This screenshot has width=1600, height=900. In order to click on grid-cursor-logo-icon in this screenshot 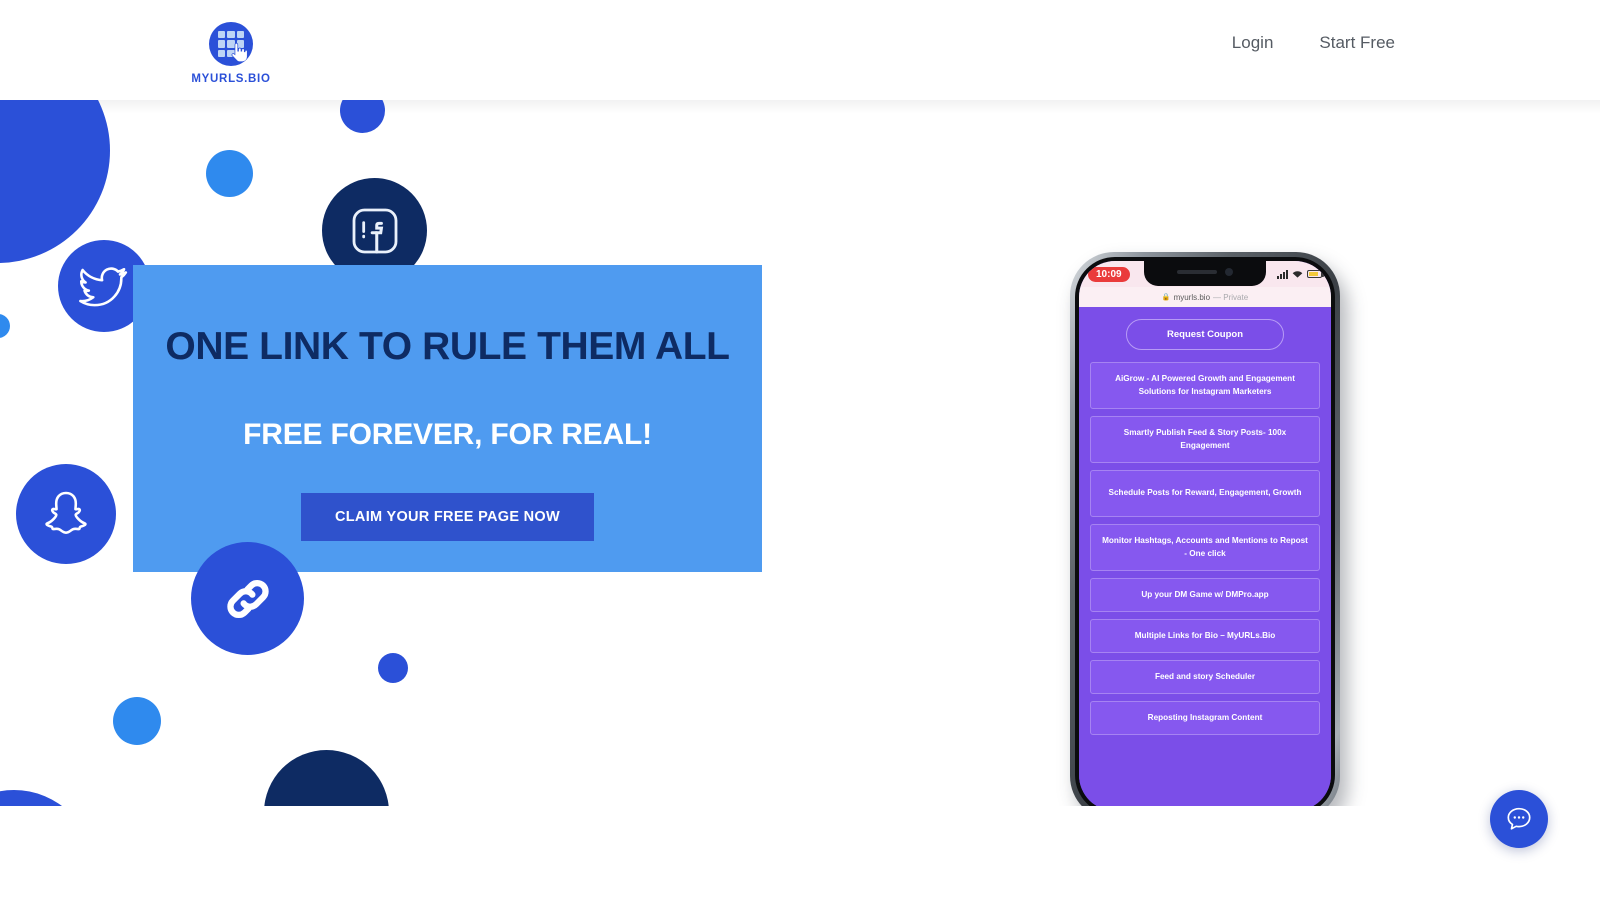, I will do `click(231, 44)`.